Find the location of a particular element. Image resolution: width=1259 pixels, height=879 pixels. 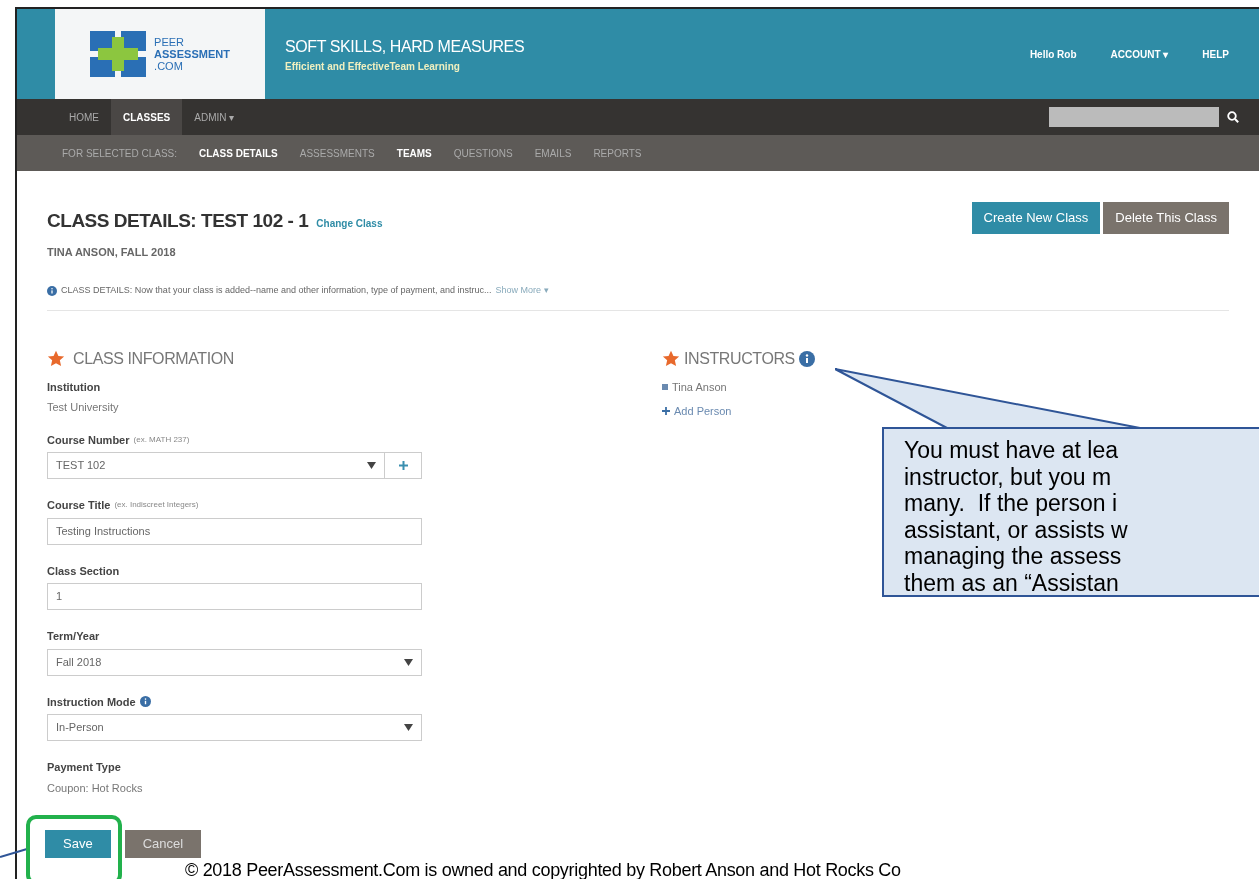

section-heading: INSTRUCTORS is located at coordinates (739, 358).